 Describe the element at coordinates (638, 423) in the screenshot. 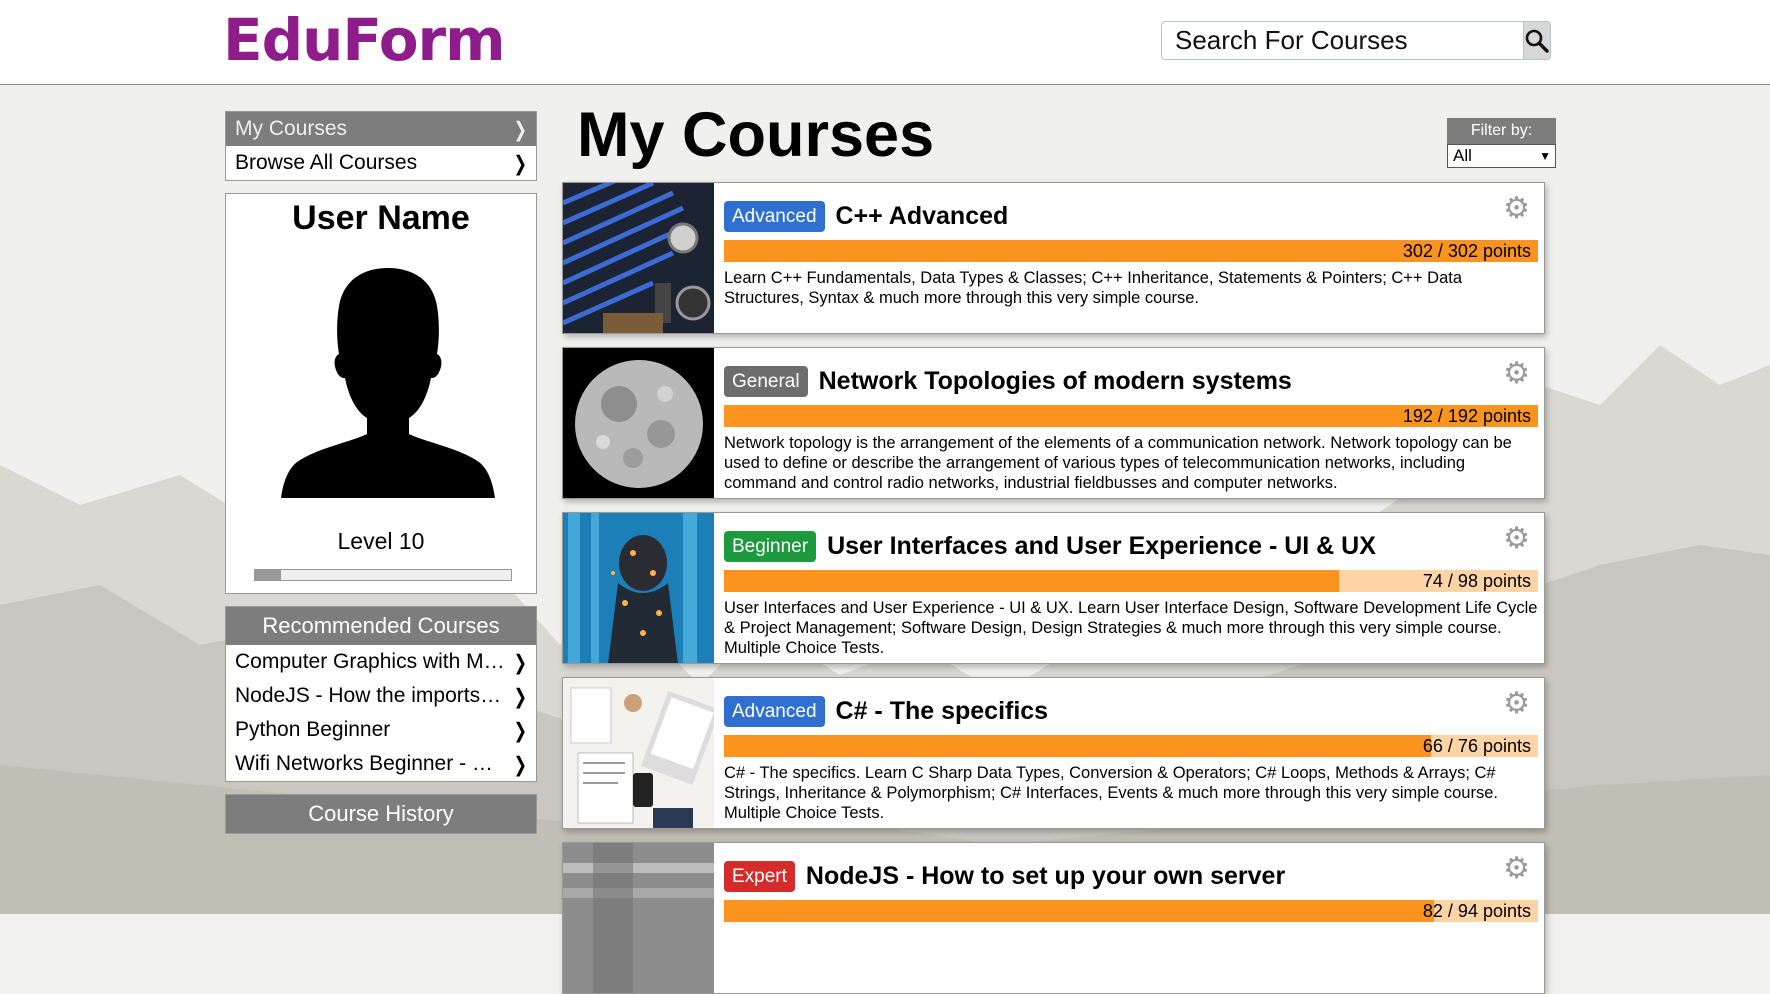

I see `course-thumbnail-moon` at that location.